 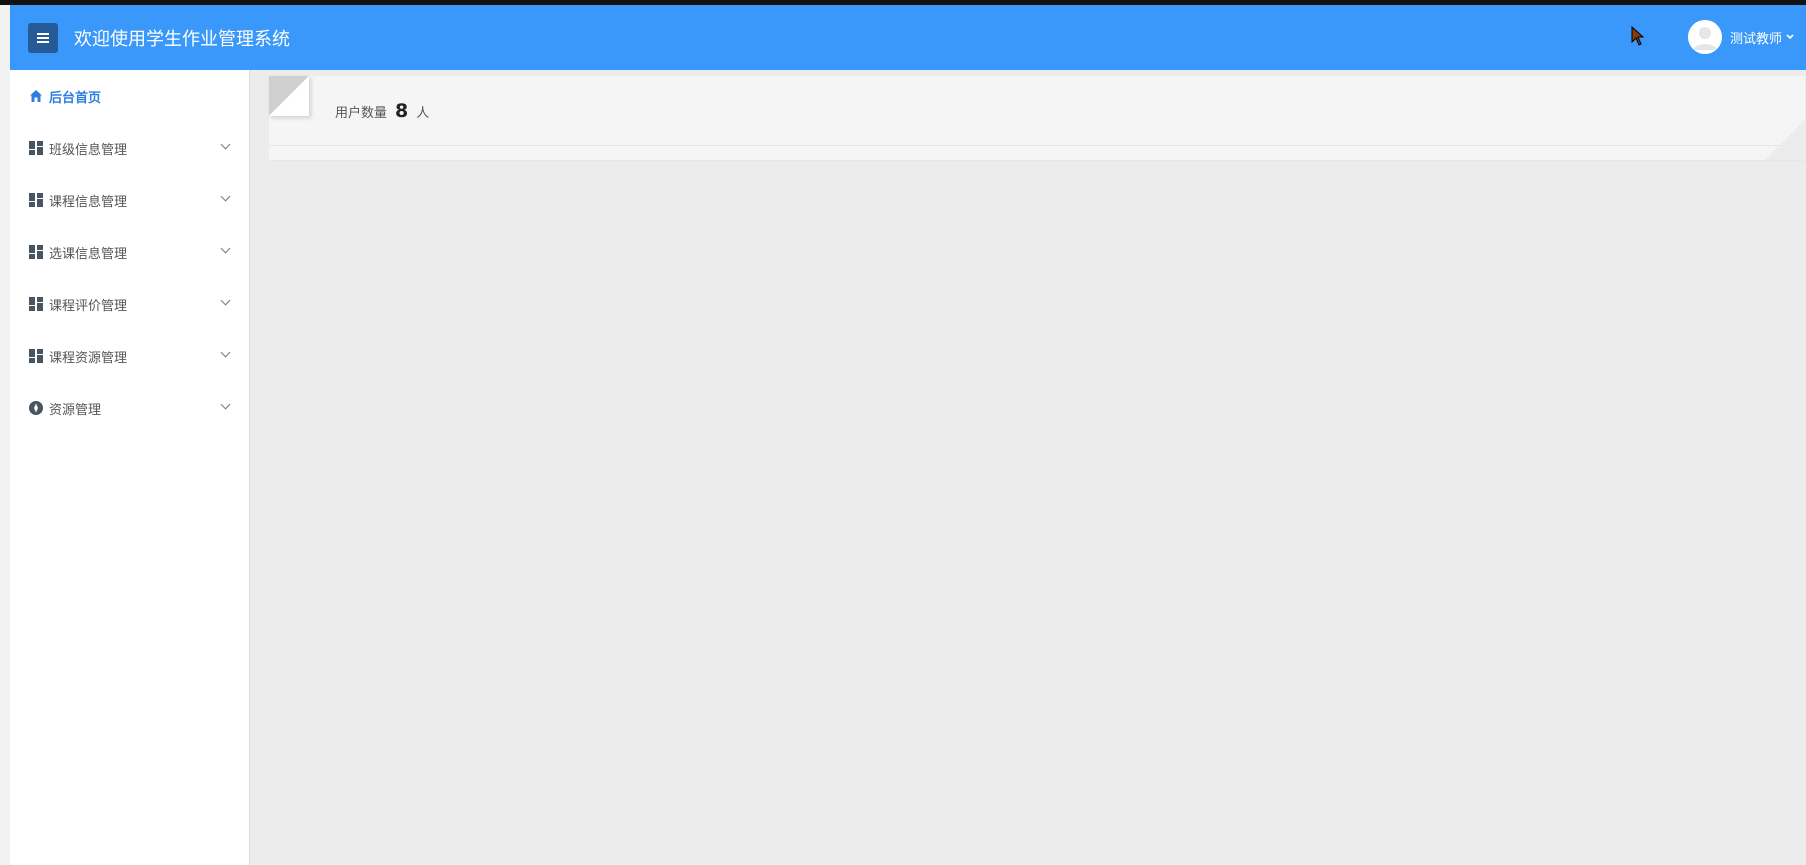 What do you see at coordinates (88, 202) in the screenshot?
I see `sidebar-item-label: 课程信息管理` at bounding box center [88, 202].